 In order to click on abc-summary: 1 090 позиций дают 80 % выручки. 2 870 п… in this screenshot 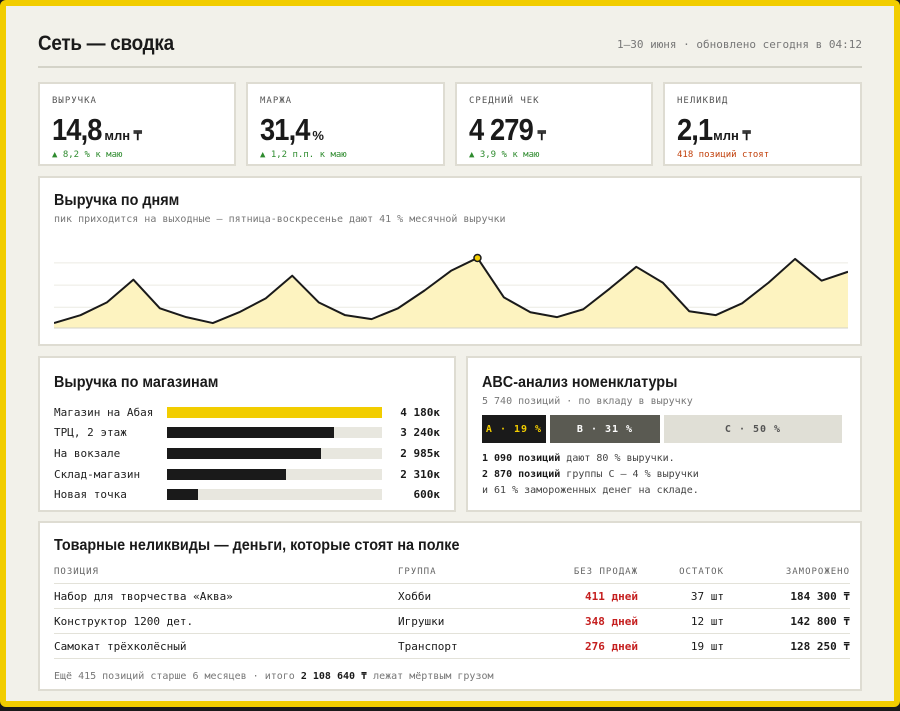, I will do `click(664, 475)`.